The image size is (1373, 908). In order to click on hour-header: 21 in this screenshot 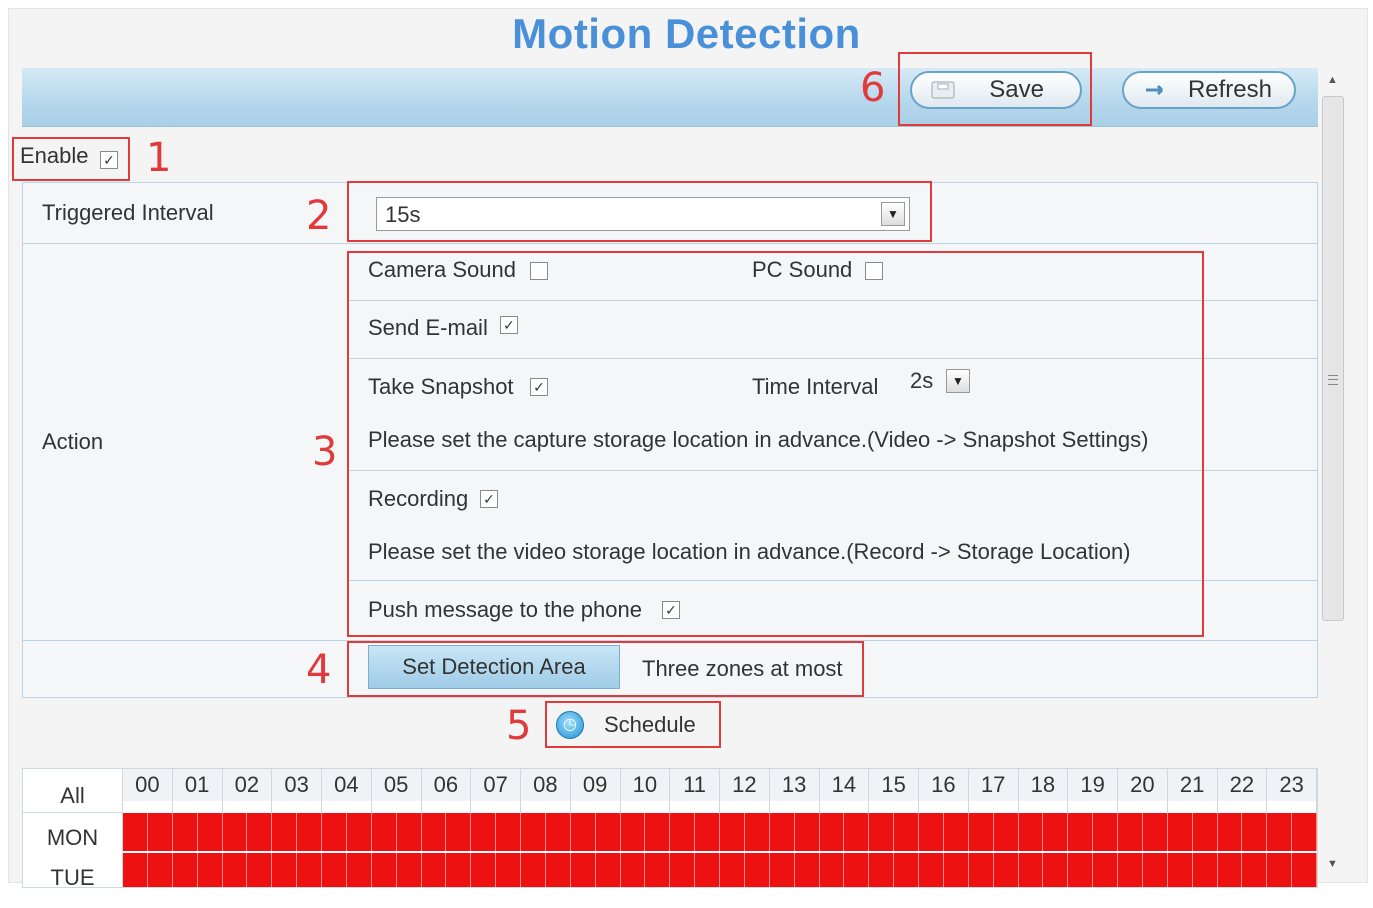, I will do `click(1192, 785)`.